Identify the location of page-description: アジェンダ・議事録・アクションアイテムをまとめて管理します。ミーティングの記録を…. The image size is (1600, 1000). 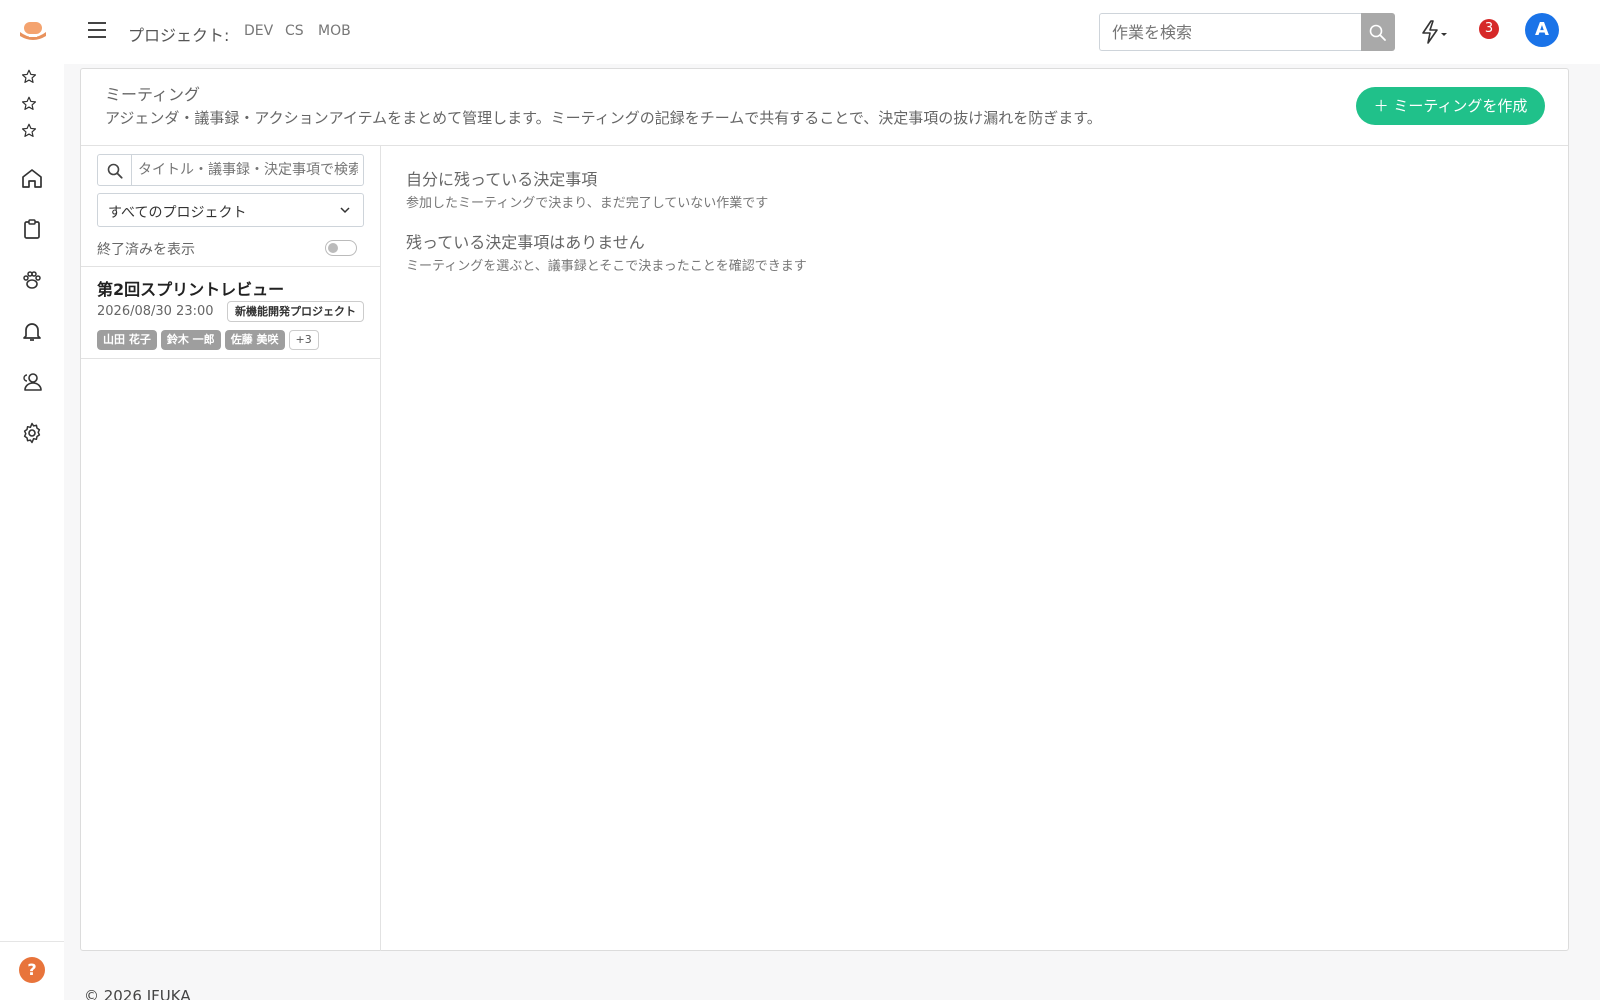
(603, 118).